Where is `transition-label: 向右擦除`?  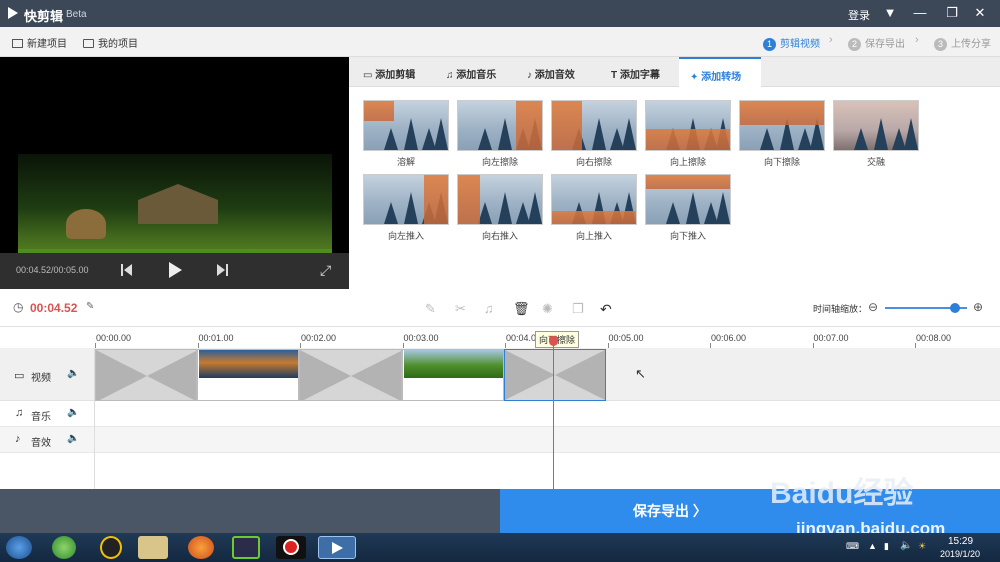 transition-label: 向右擦除 is located at coordinates (593, 162).